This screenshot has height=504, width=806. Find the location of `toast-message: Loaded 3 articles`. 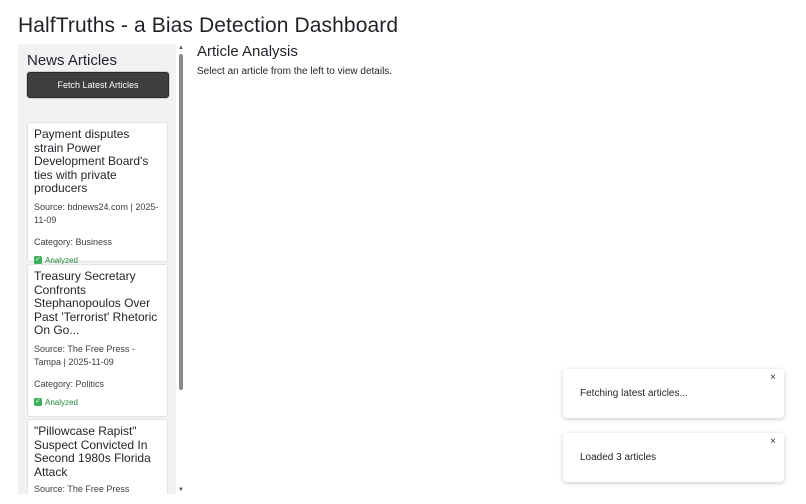

toast-message: Loaded 3 articles is located at coordinates (618, 457).